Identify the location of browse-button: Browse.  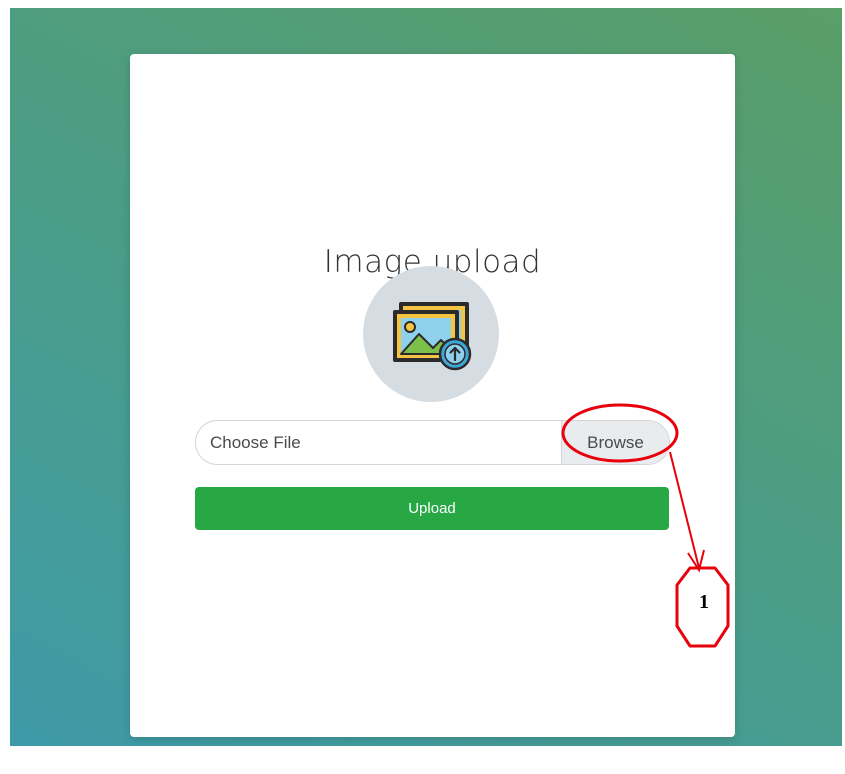
(615, 442).